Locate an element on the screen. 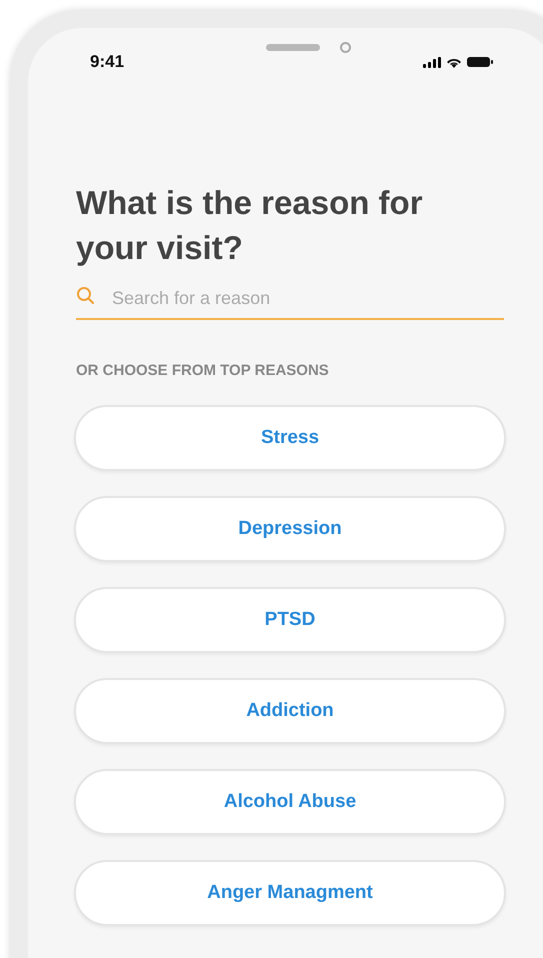 The width and height of the screenshot is (543, 958). battery-icon is located at coordinates (480, 62).